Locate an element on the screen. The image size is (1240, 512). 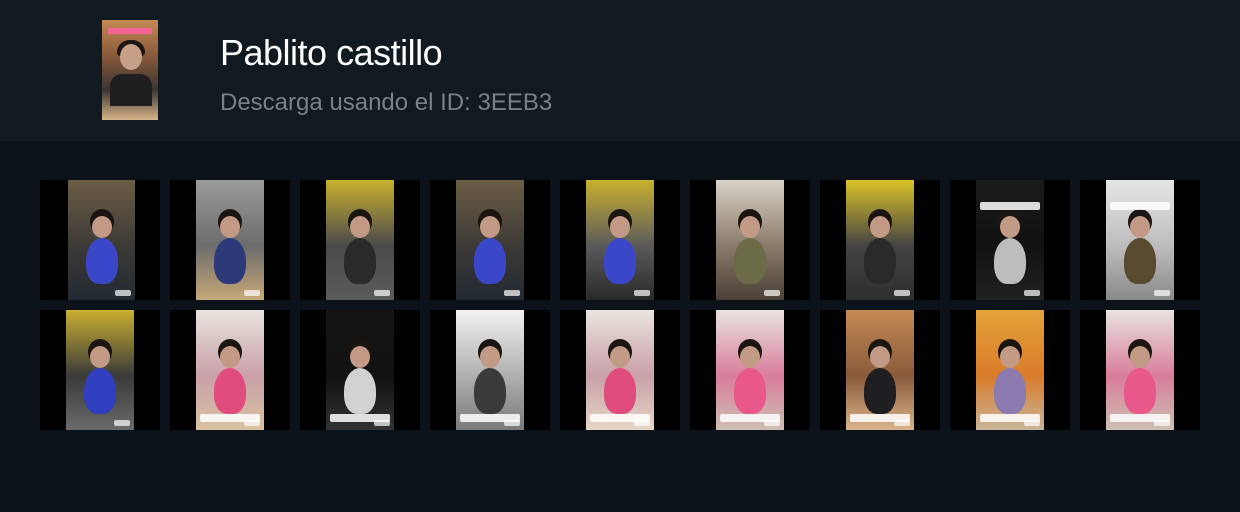
profile-thumbnail is located at coordinates (130, 70).